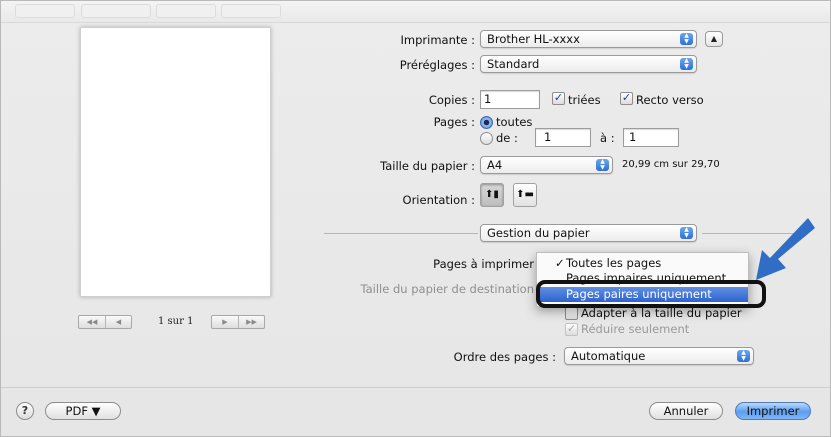  I want to click on presets-label: Préréglages :, so click(437, 65).